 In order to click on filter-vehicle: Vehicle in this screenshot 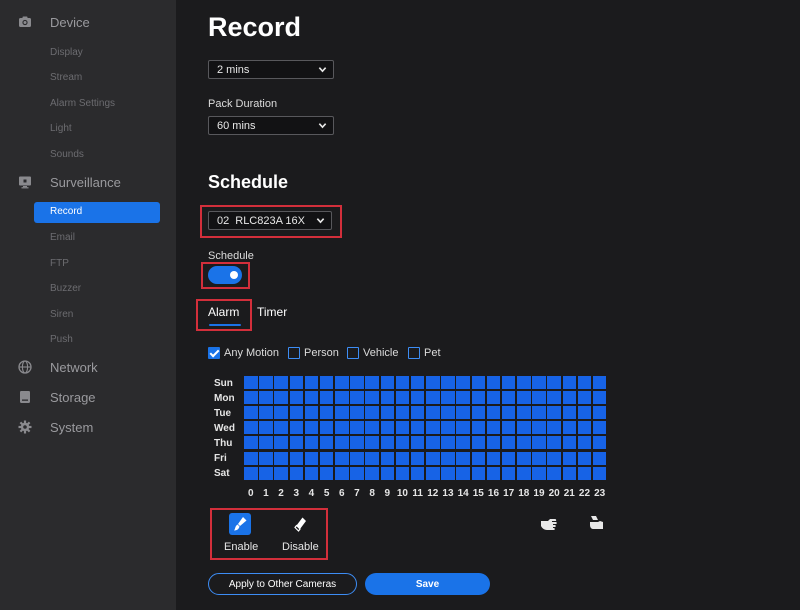, I will do `click(372, 353)`.